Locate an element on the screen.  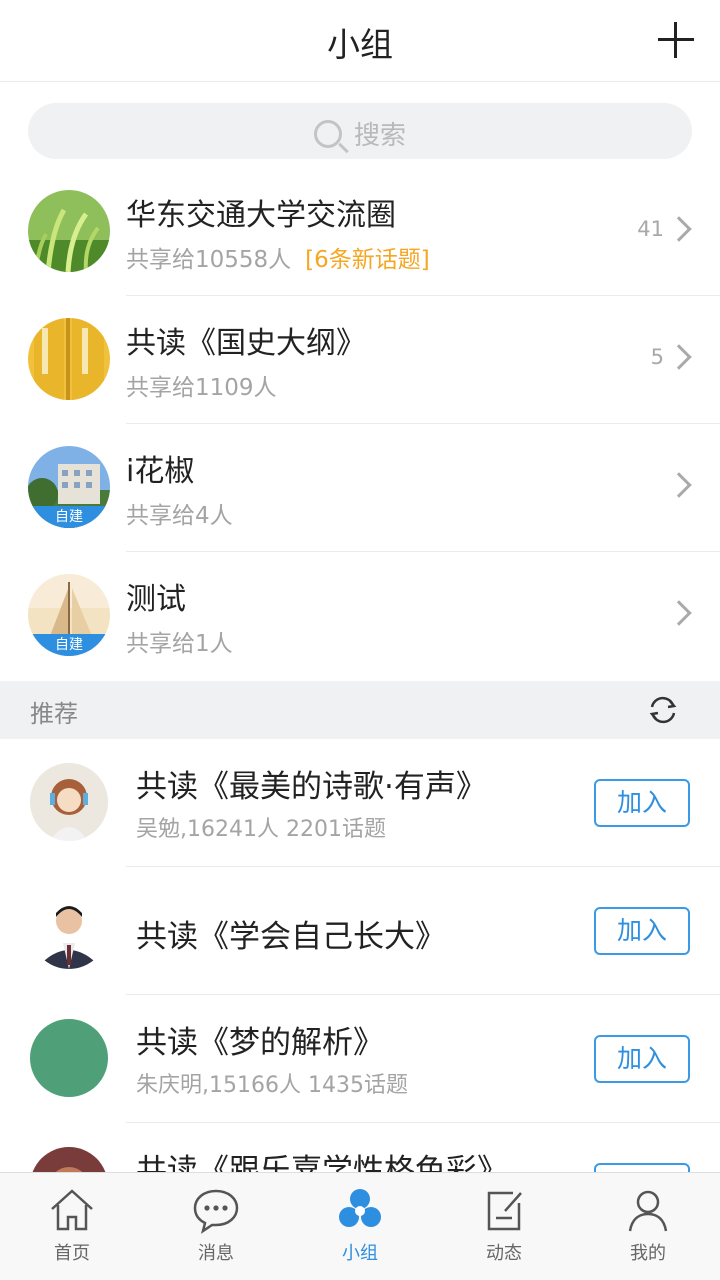
recommend-row: 共读《最美的诗歌·有声》 吴勉,16241人 2201话题 加入 is located at coordinates (360, 803).